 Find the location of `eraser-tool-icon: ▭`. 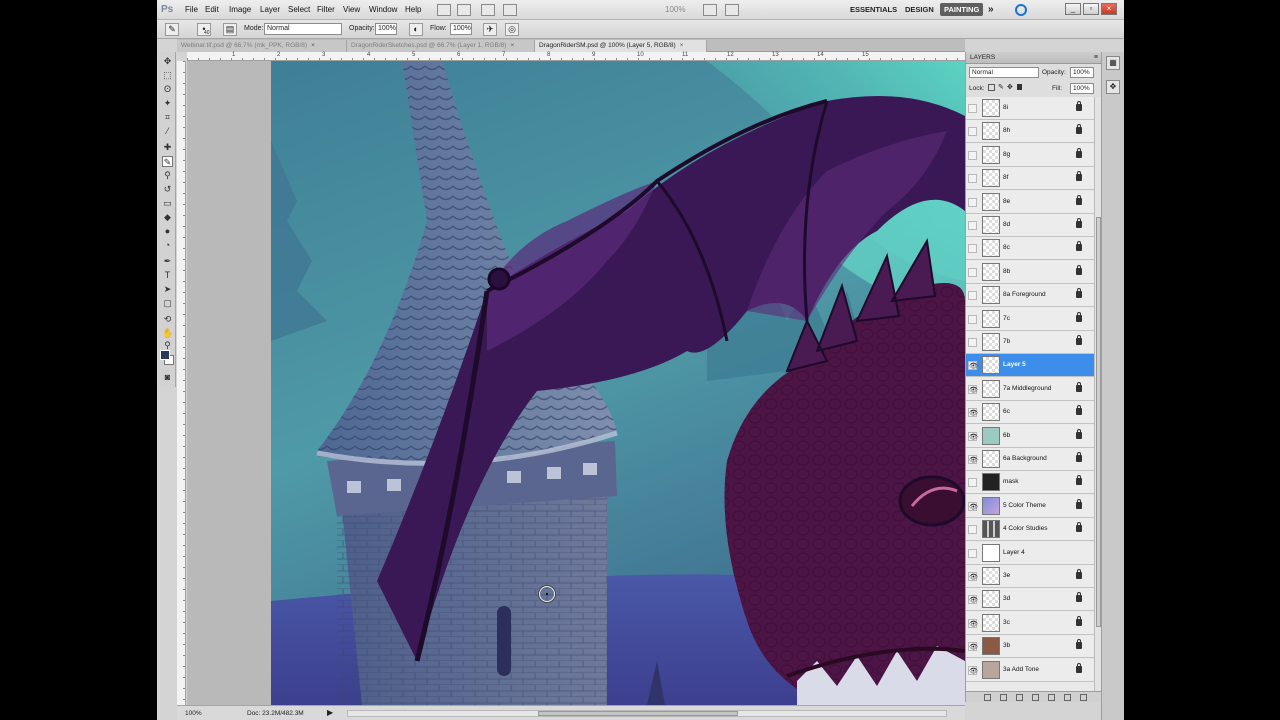

eraser-tool-icon: ▭ is located at coordinates (167, 203).